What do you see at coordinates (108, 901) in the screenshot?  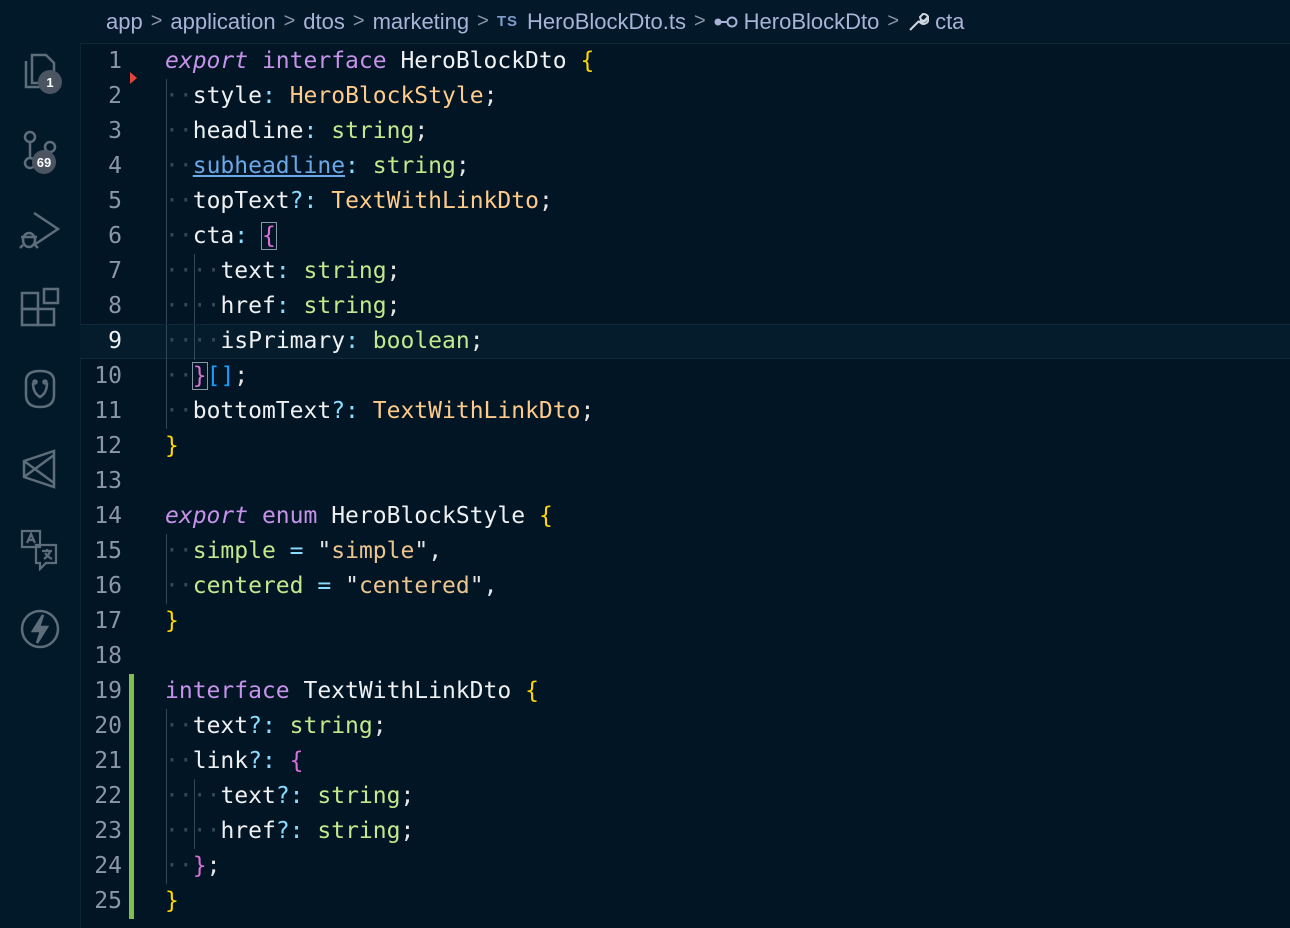 I see `line-number: 25` at bounding box center [108, 901].